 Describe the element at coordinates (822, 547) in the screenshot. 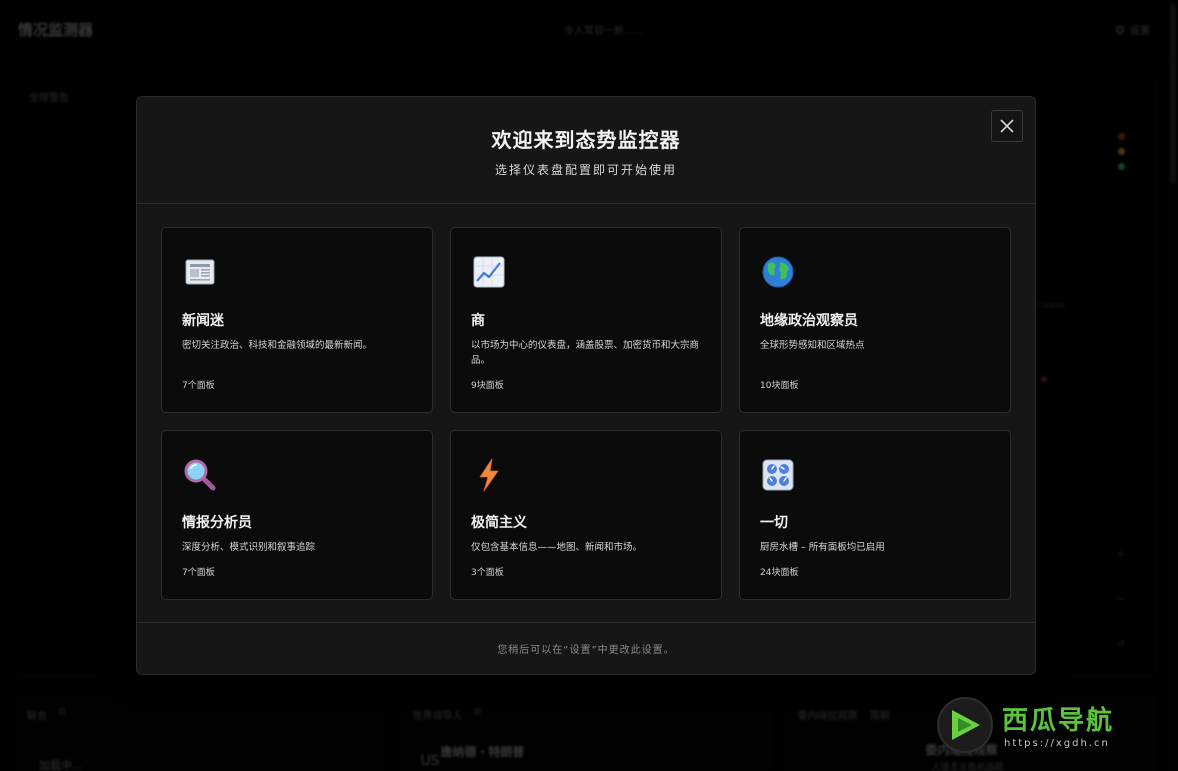

I see `preset-card-description: 厨房水槽 – 所有面板均已启用` at that location.